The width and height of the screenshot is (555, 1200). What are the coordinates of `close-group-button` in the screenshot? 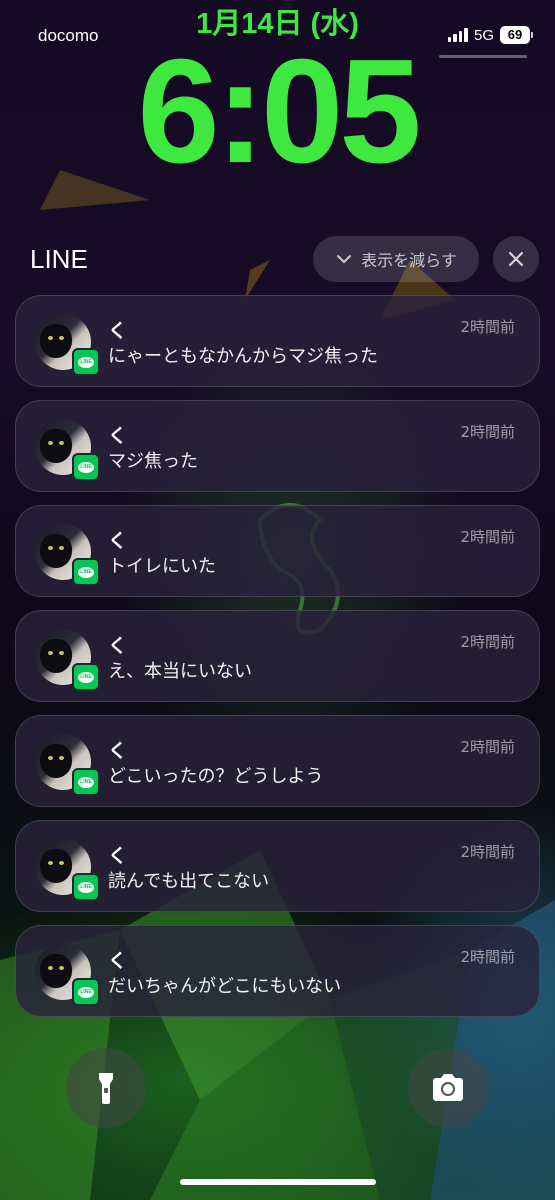 It's located at (516, 259).